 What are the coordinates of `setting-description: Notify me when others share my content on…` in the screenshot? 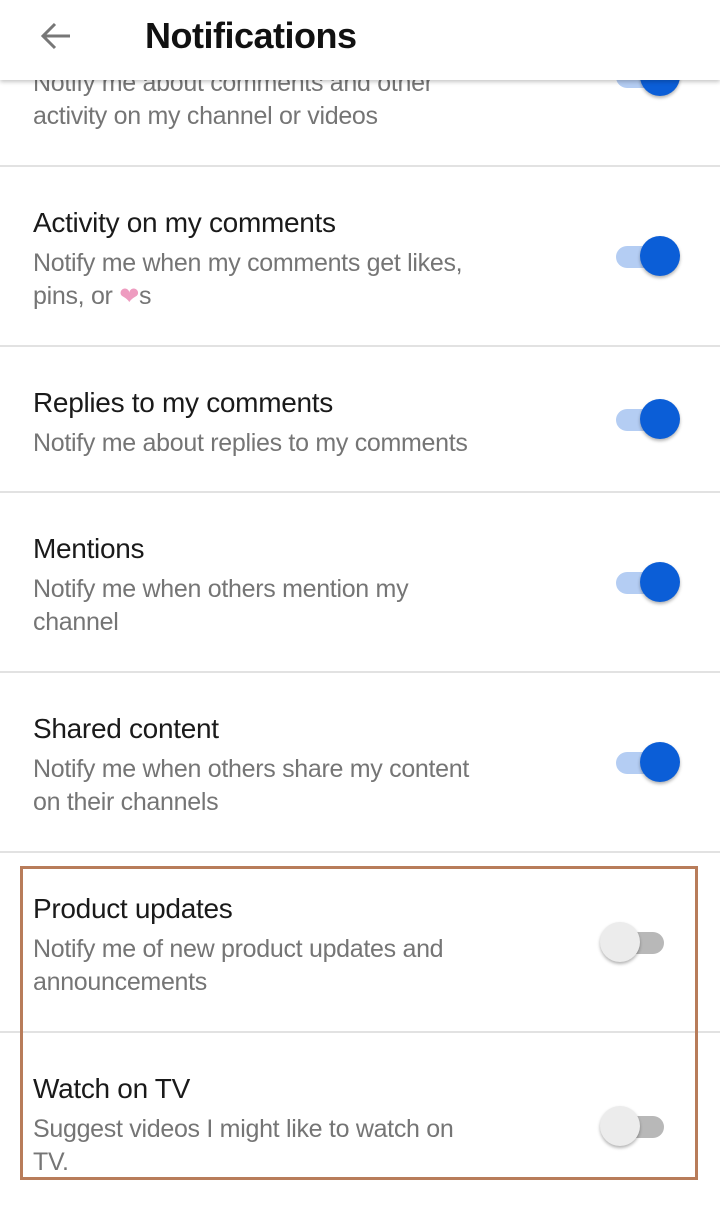 It's located at (251, 785).